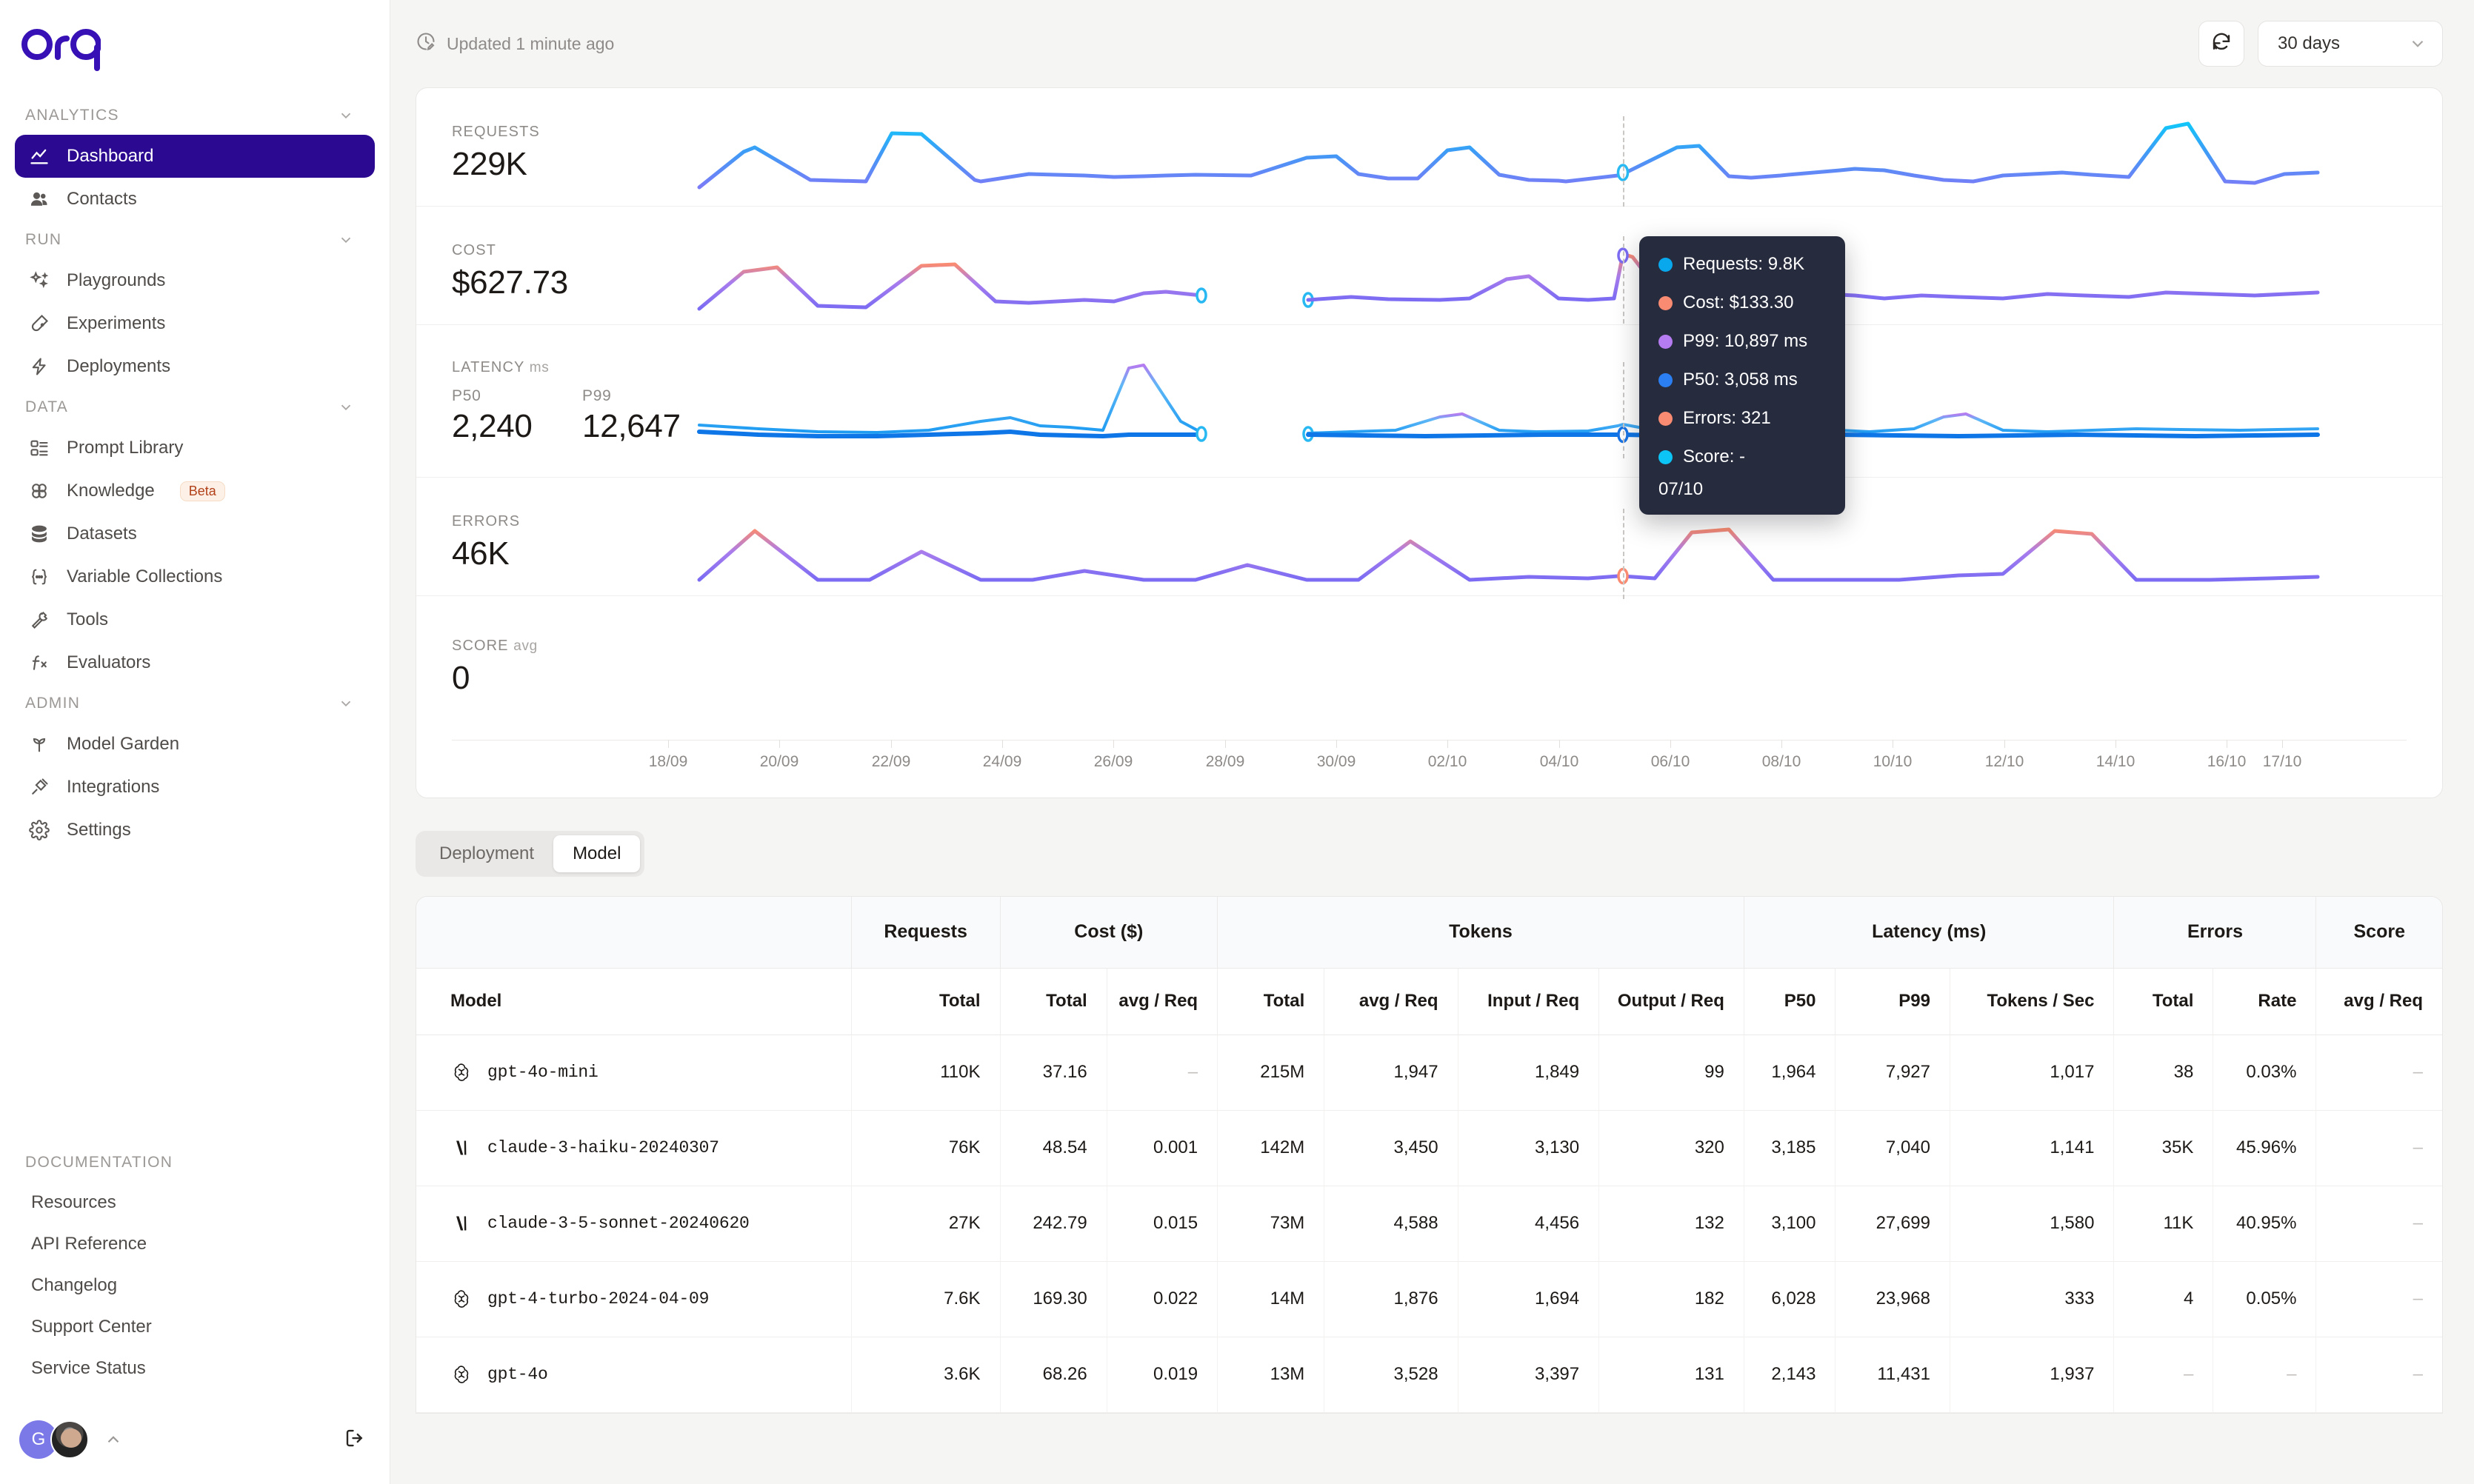 This screenshot has width=2474, height=1484. What do you see at coordinates (1391, 1299) in the screenshot?
I see `cell-tokens-avg-req: 1,876` at bounding box center [1391, 1299].